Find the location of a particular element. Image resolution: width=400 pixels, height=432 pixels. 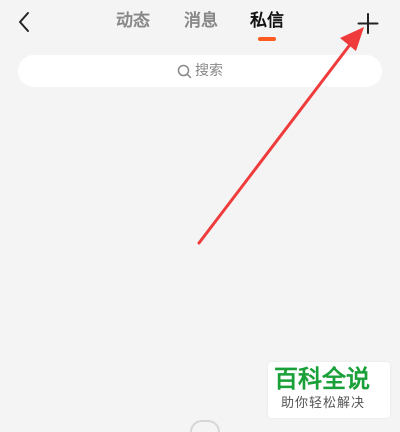

plus-icon is located at coordinates (368, 23).